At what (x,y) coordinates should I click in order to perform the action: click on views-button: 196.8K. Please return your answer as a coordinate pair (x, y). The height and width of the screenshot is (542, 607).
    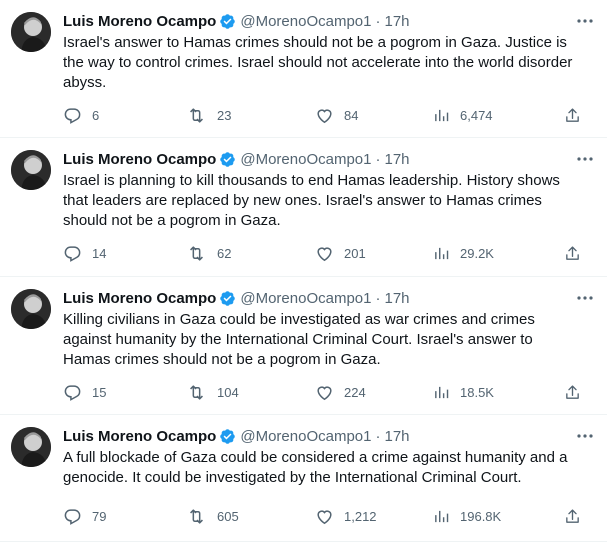
    Looking at the image, I should click on (490, 516).